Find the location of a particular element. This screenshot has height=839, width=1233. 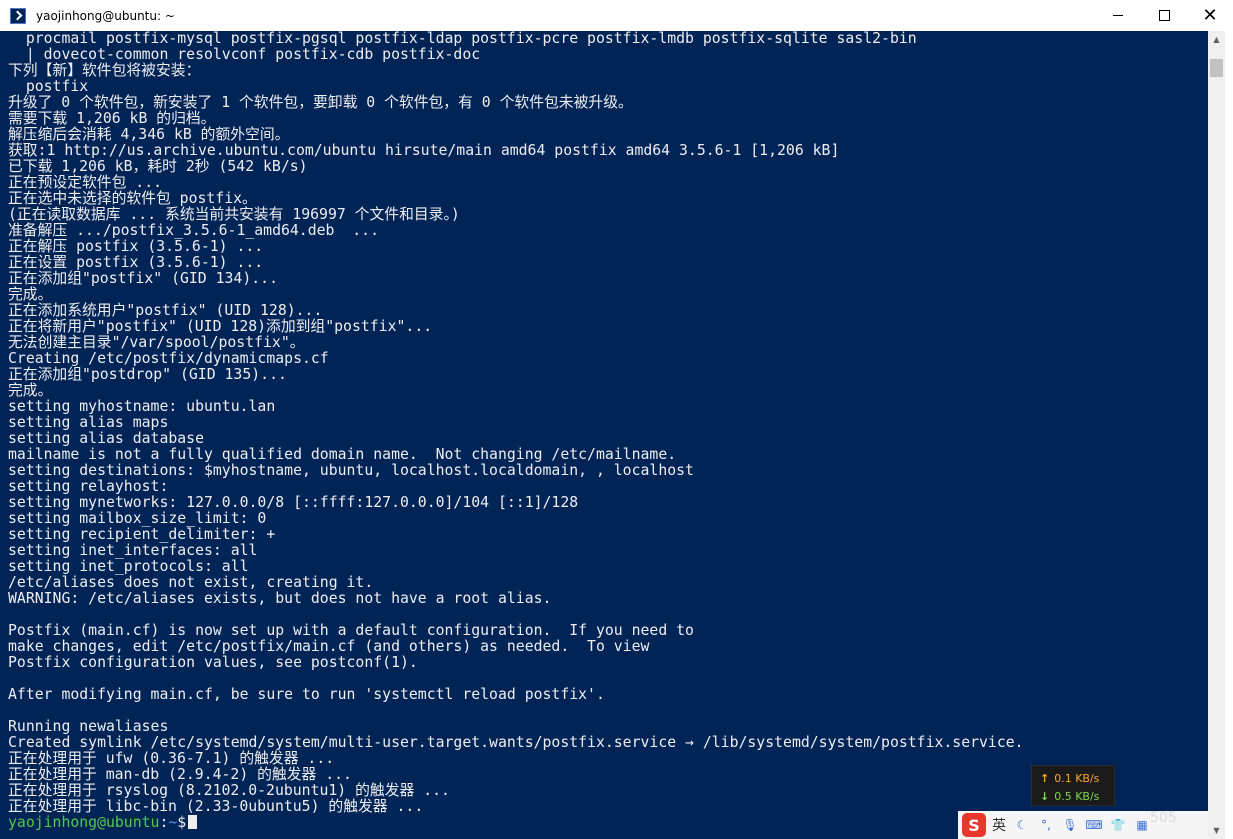

terminal-line: setting inet_interfaces: all is located at coordinates (133, 550).